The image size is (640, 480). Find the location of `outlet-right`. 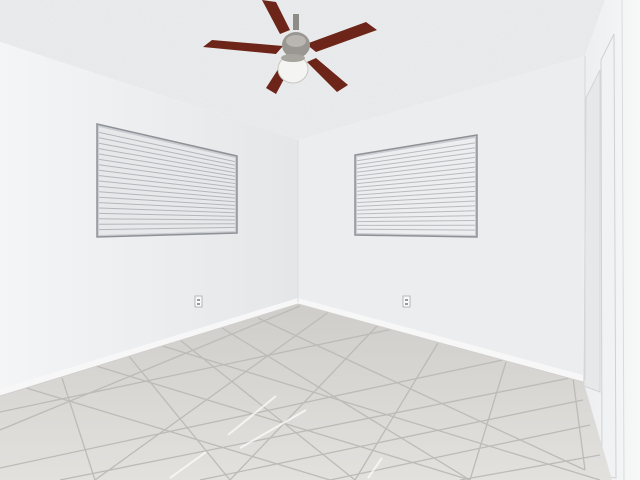

outlet-right is located at coordinates (406, 301).